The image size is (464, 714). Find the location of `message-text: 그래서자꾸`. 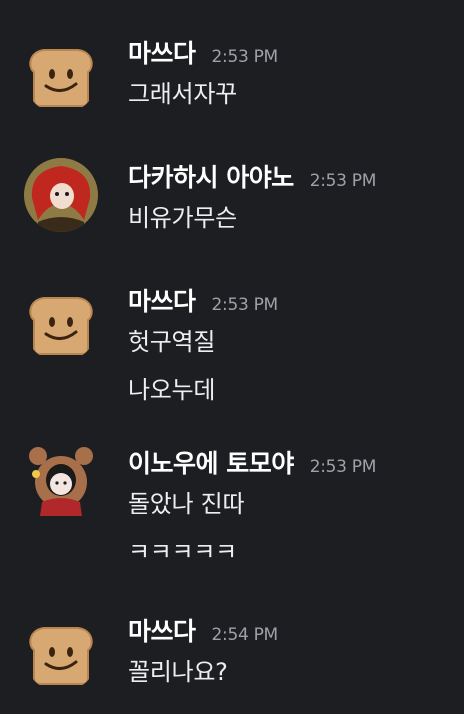

message-text: 그래서자꾸 is located at coordinates (182, 94).